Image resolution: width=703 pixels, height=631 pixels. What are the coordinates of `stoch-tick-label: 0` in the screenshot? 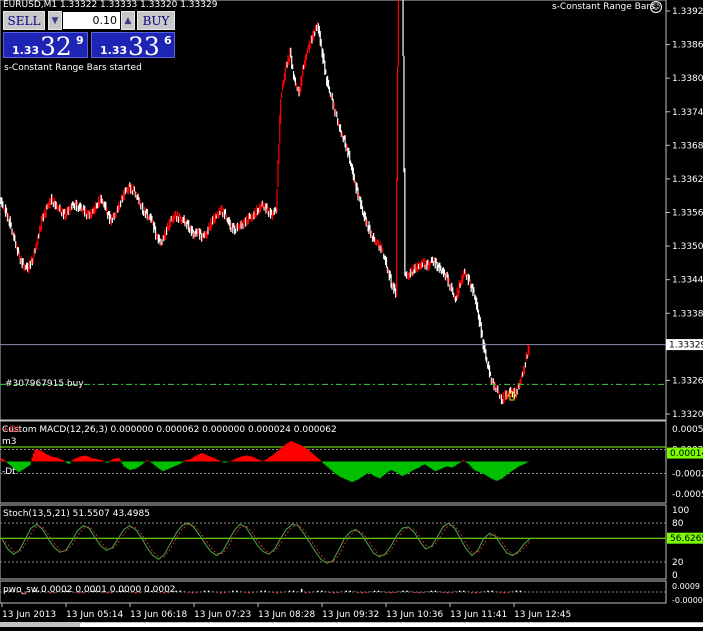 It's located at (675, 576).